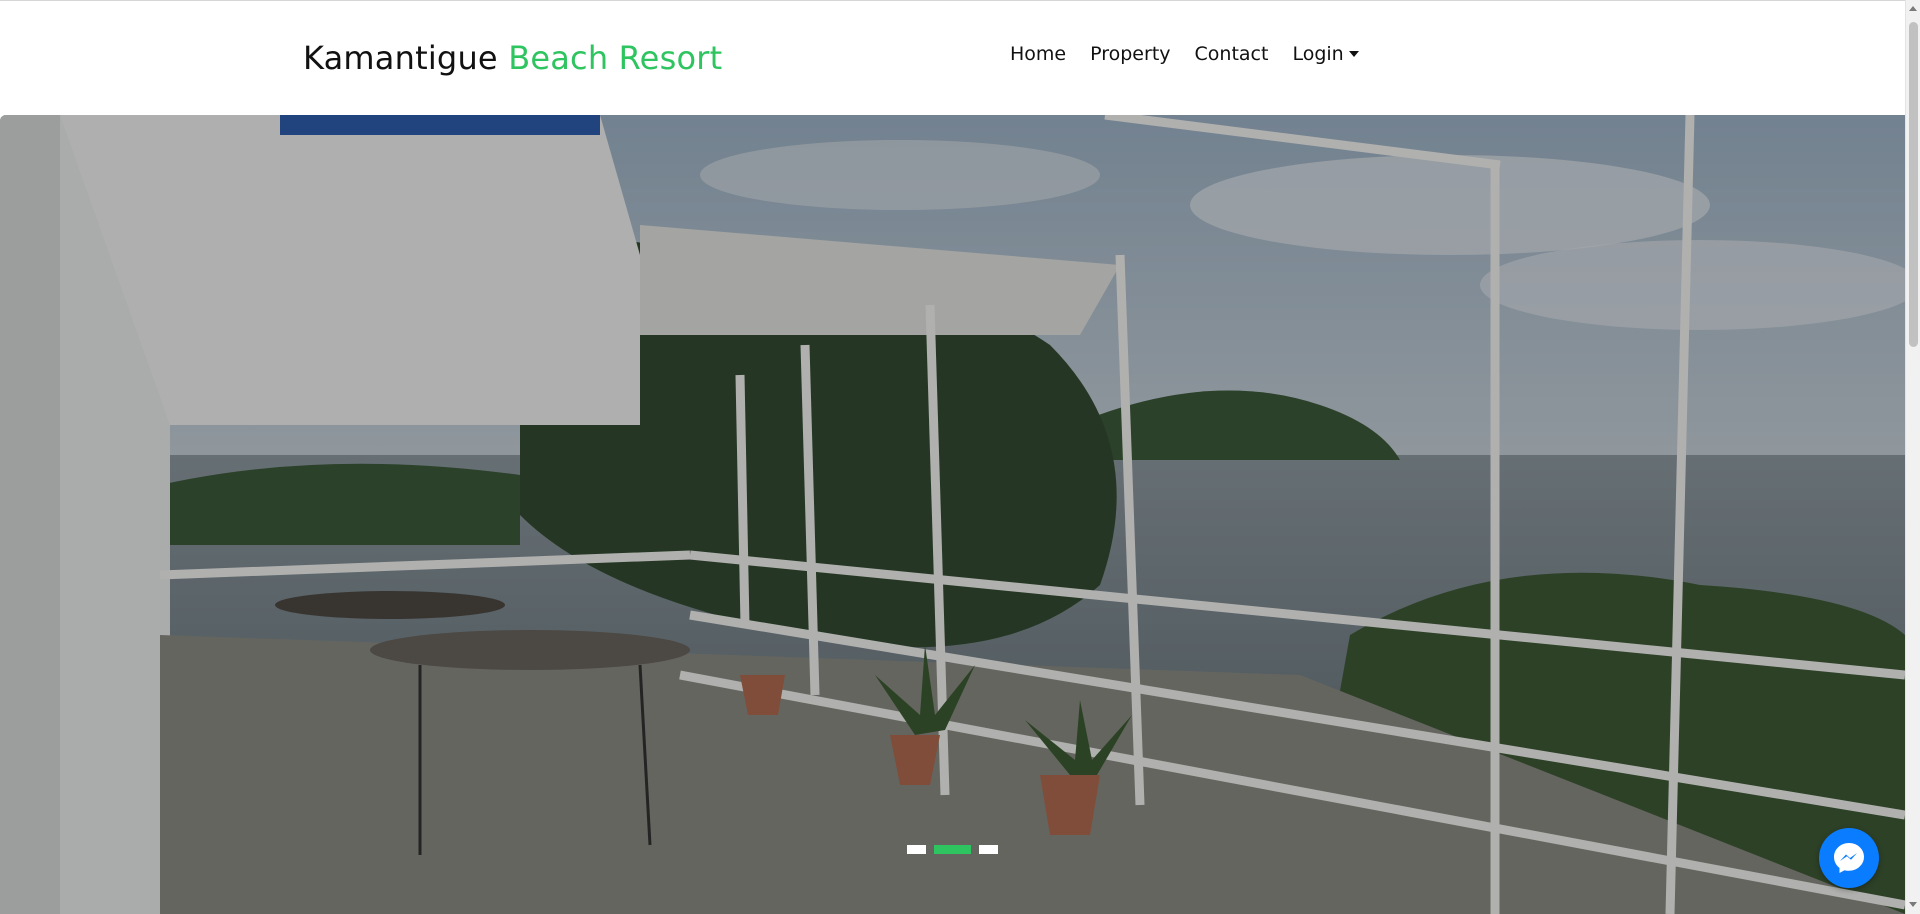 The height and width of the screenshot is (914, 1920). I want to click on scroll-up-icon, so click(1913, 8).